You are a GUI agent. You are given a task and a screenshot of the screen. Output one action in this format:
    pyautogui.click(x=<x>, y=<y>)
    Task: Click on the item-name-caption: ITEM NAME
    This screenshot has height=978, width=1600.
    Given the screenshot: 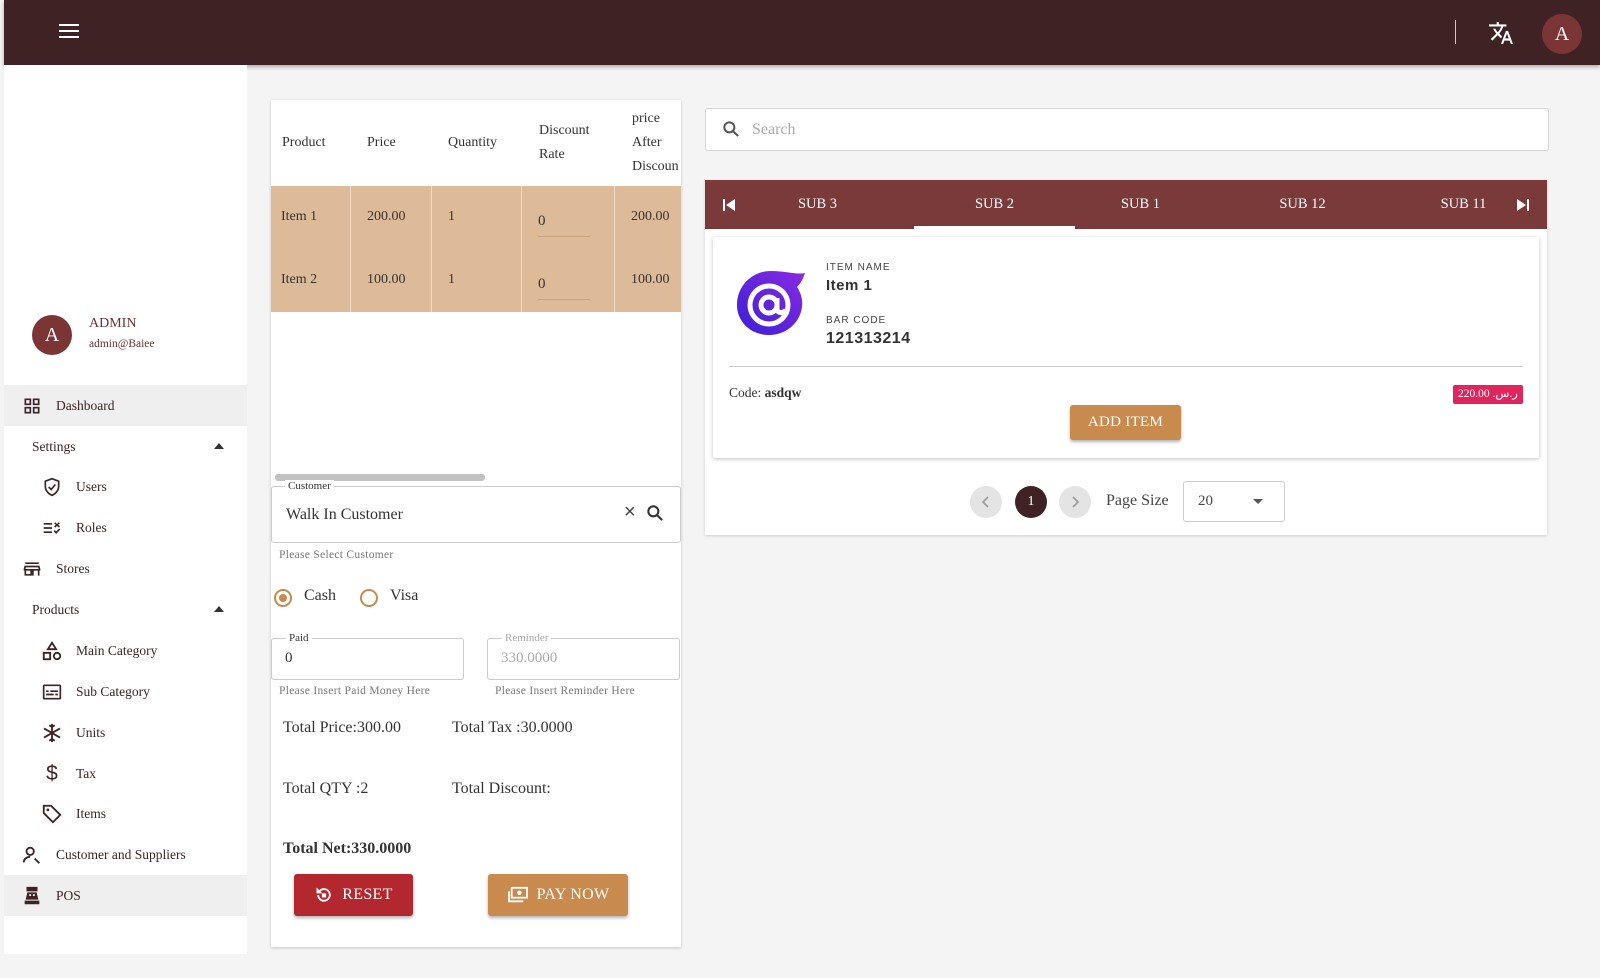 What is the action you would take?
    pyautogui.click(x=858, y=267)
    